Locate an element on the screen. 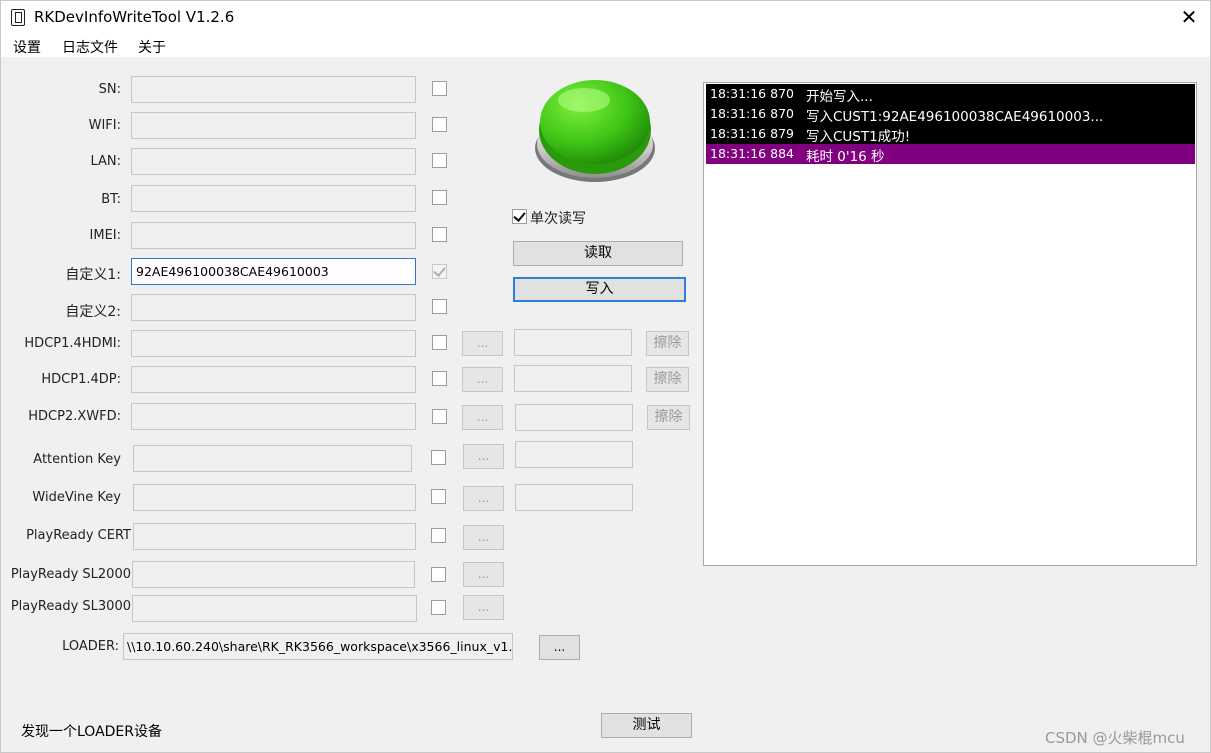 This screenshot has width=1211, height=753. hdcp2xwfd-input is located at coordinates (273, 416).